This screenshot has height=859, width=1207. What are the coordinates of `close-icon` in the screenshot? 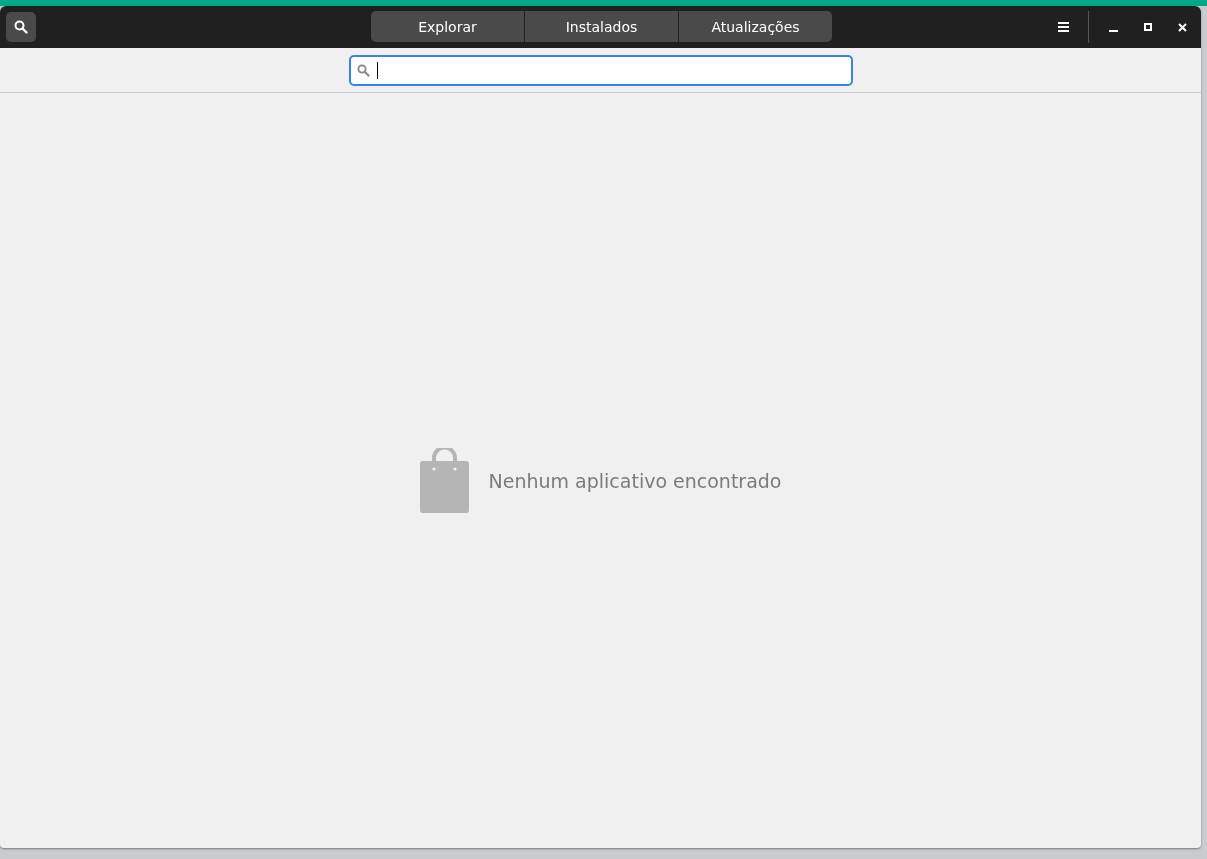 It's located at (1182, 27).